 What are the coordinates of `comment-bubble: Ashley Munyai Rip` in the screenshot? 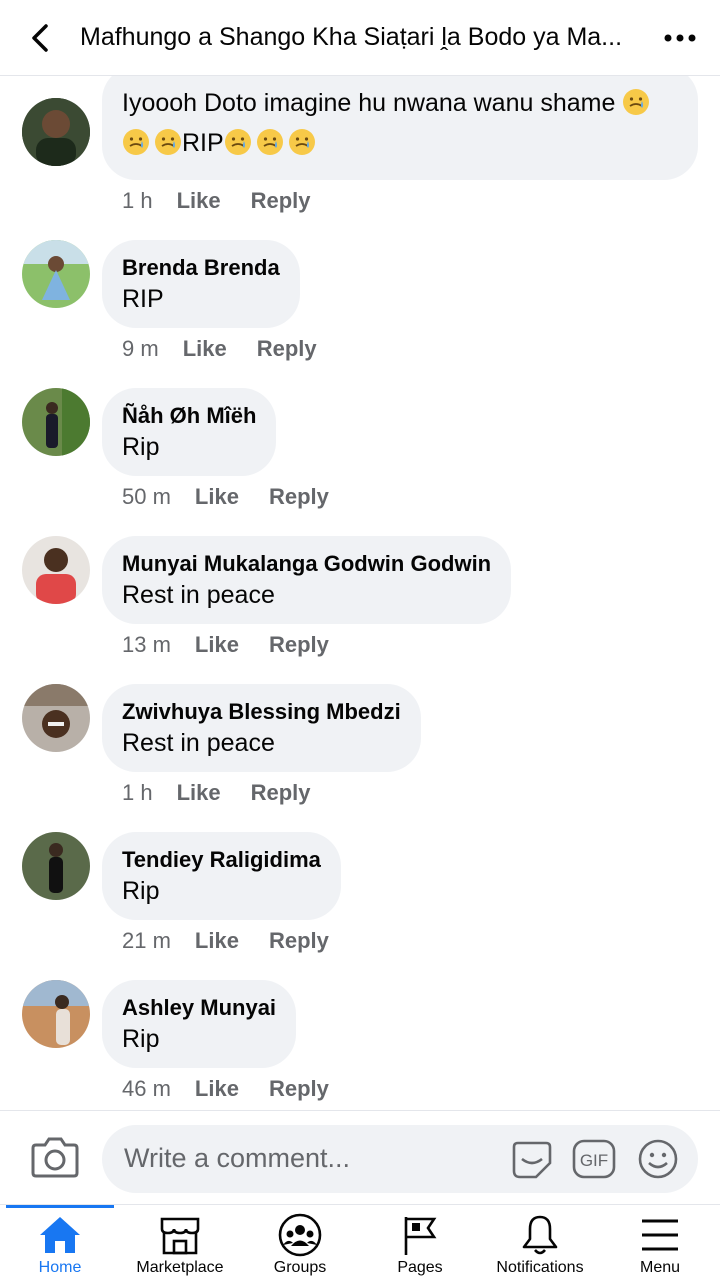 It's located at (199, 1024).